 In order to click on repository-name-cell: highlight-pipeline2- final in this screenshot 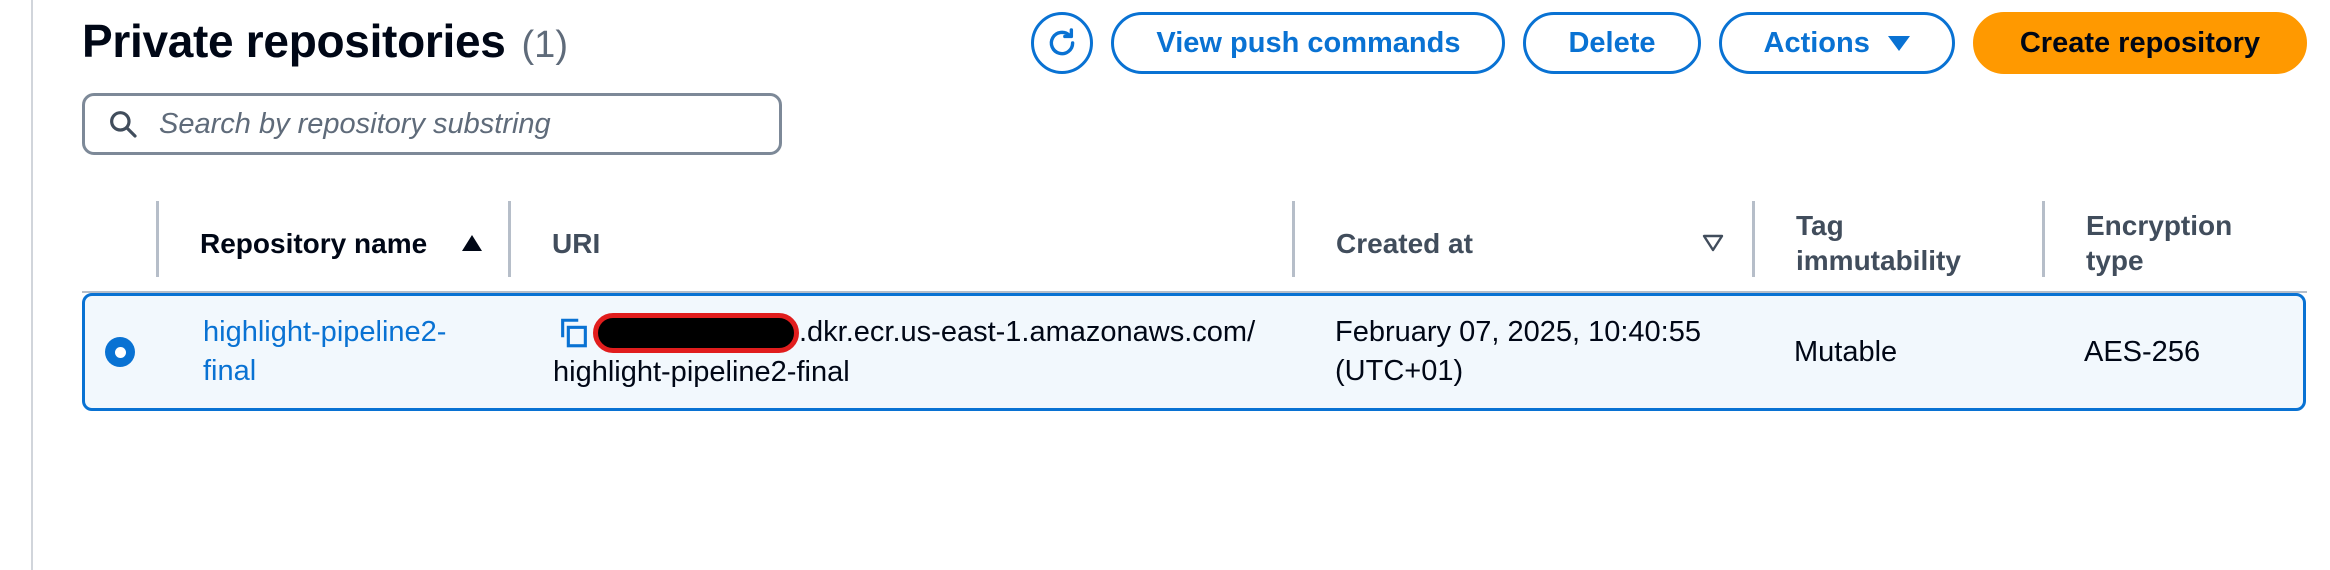, I will do `click(353, 352)`.